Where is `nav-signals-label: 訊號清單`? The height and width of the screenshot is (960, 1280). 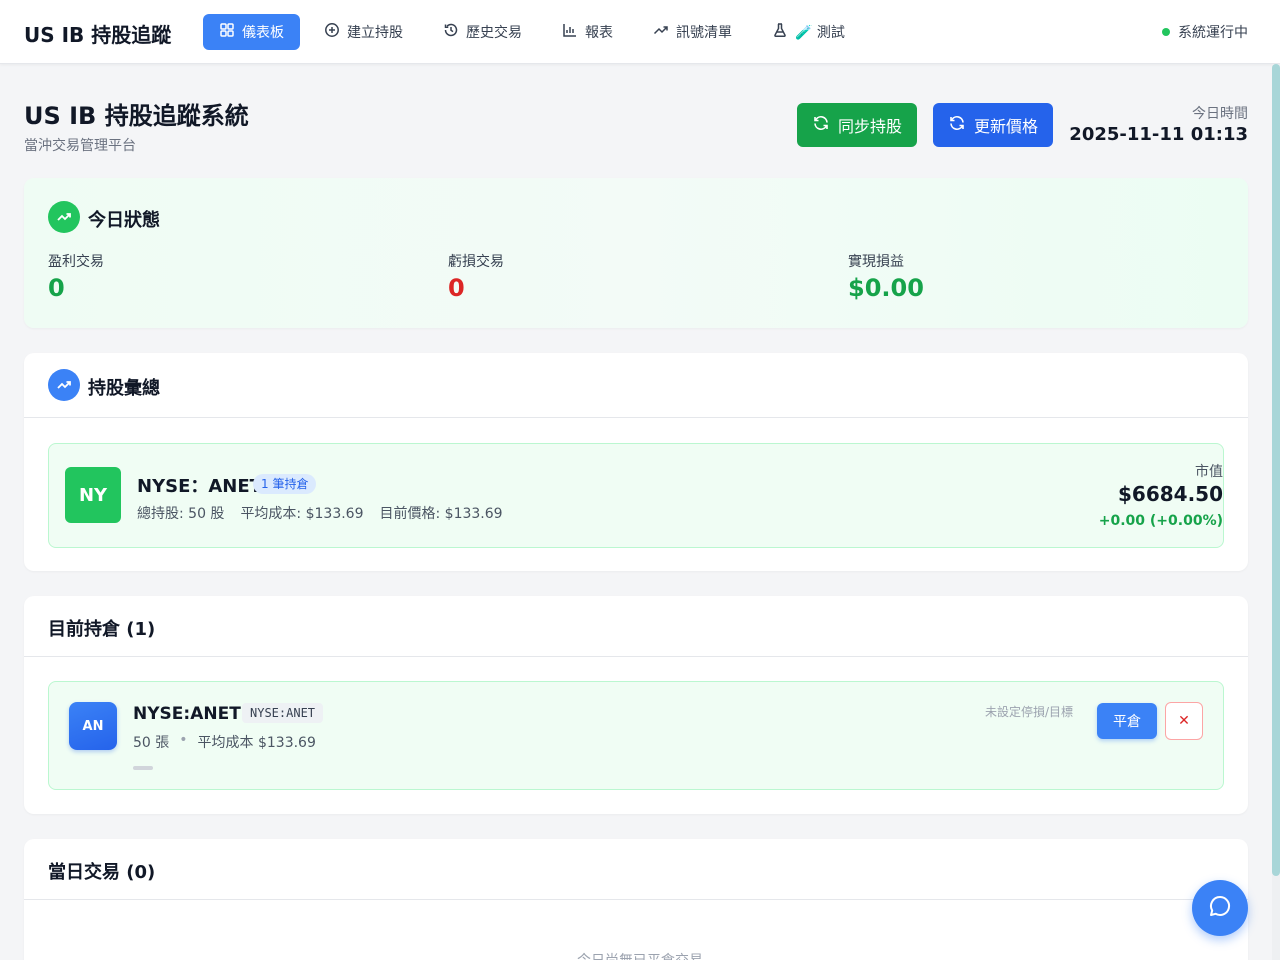
nav-signals-label: 訊號清單 is located at coordinates (704, 33).